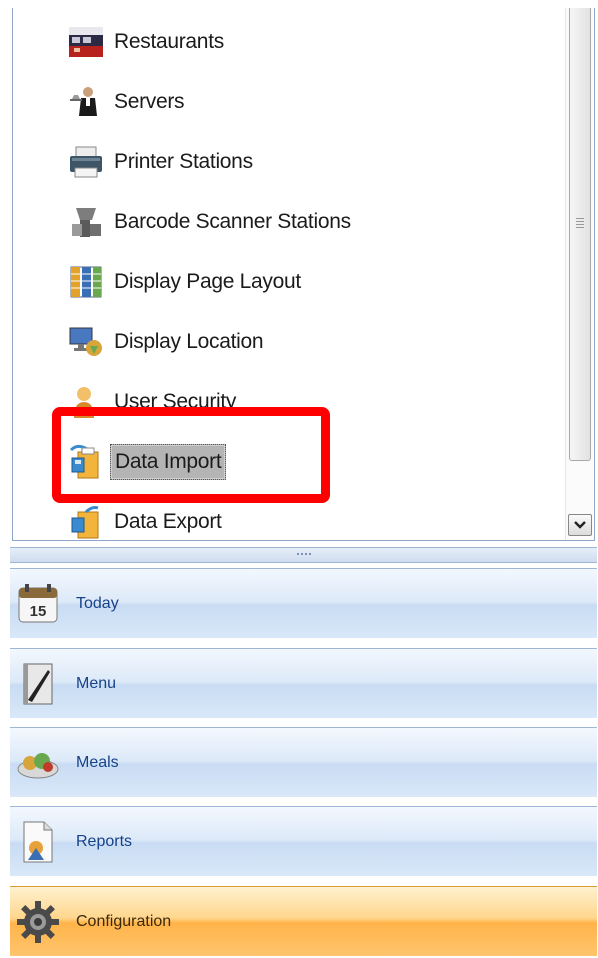 The width and height of the screenshot is (598, 958). What do you see at coordinates (38, 922) in the screenshot?
I see `gear-icon` at bounding box center [38, 922].